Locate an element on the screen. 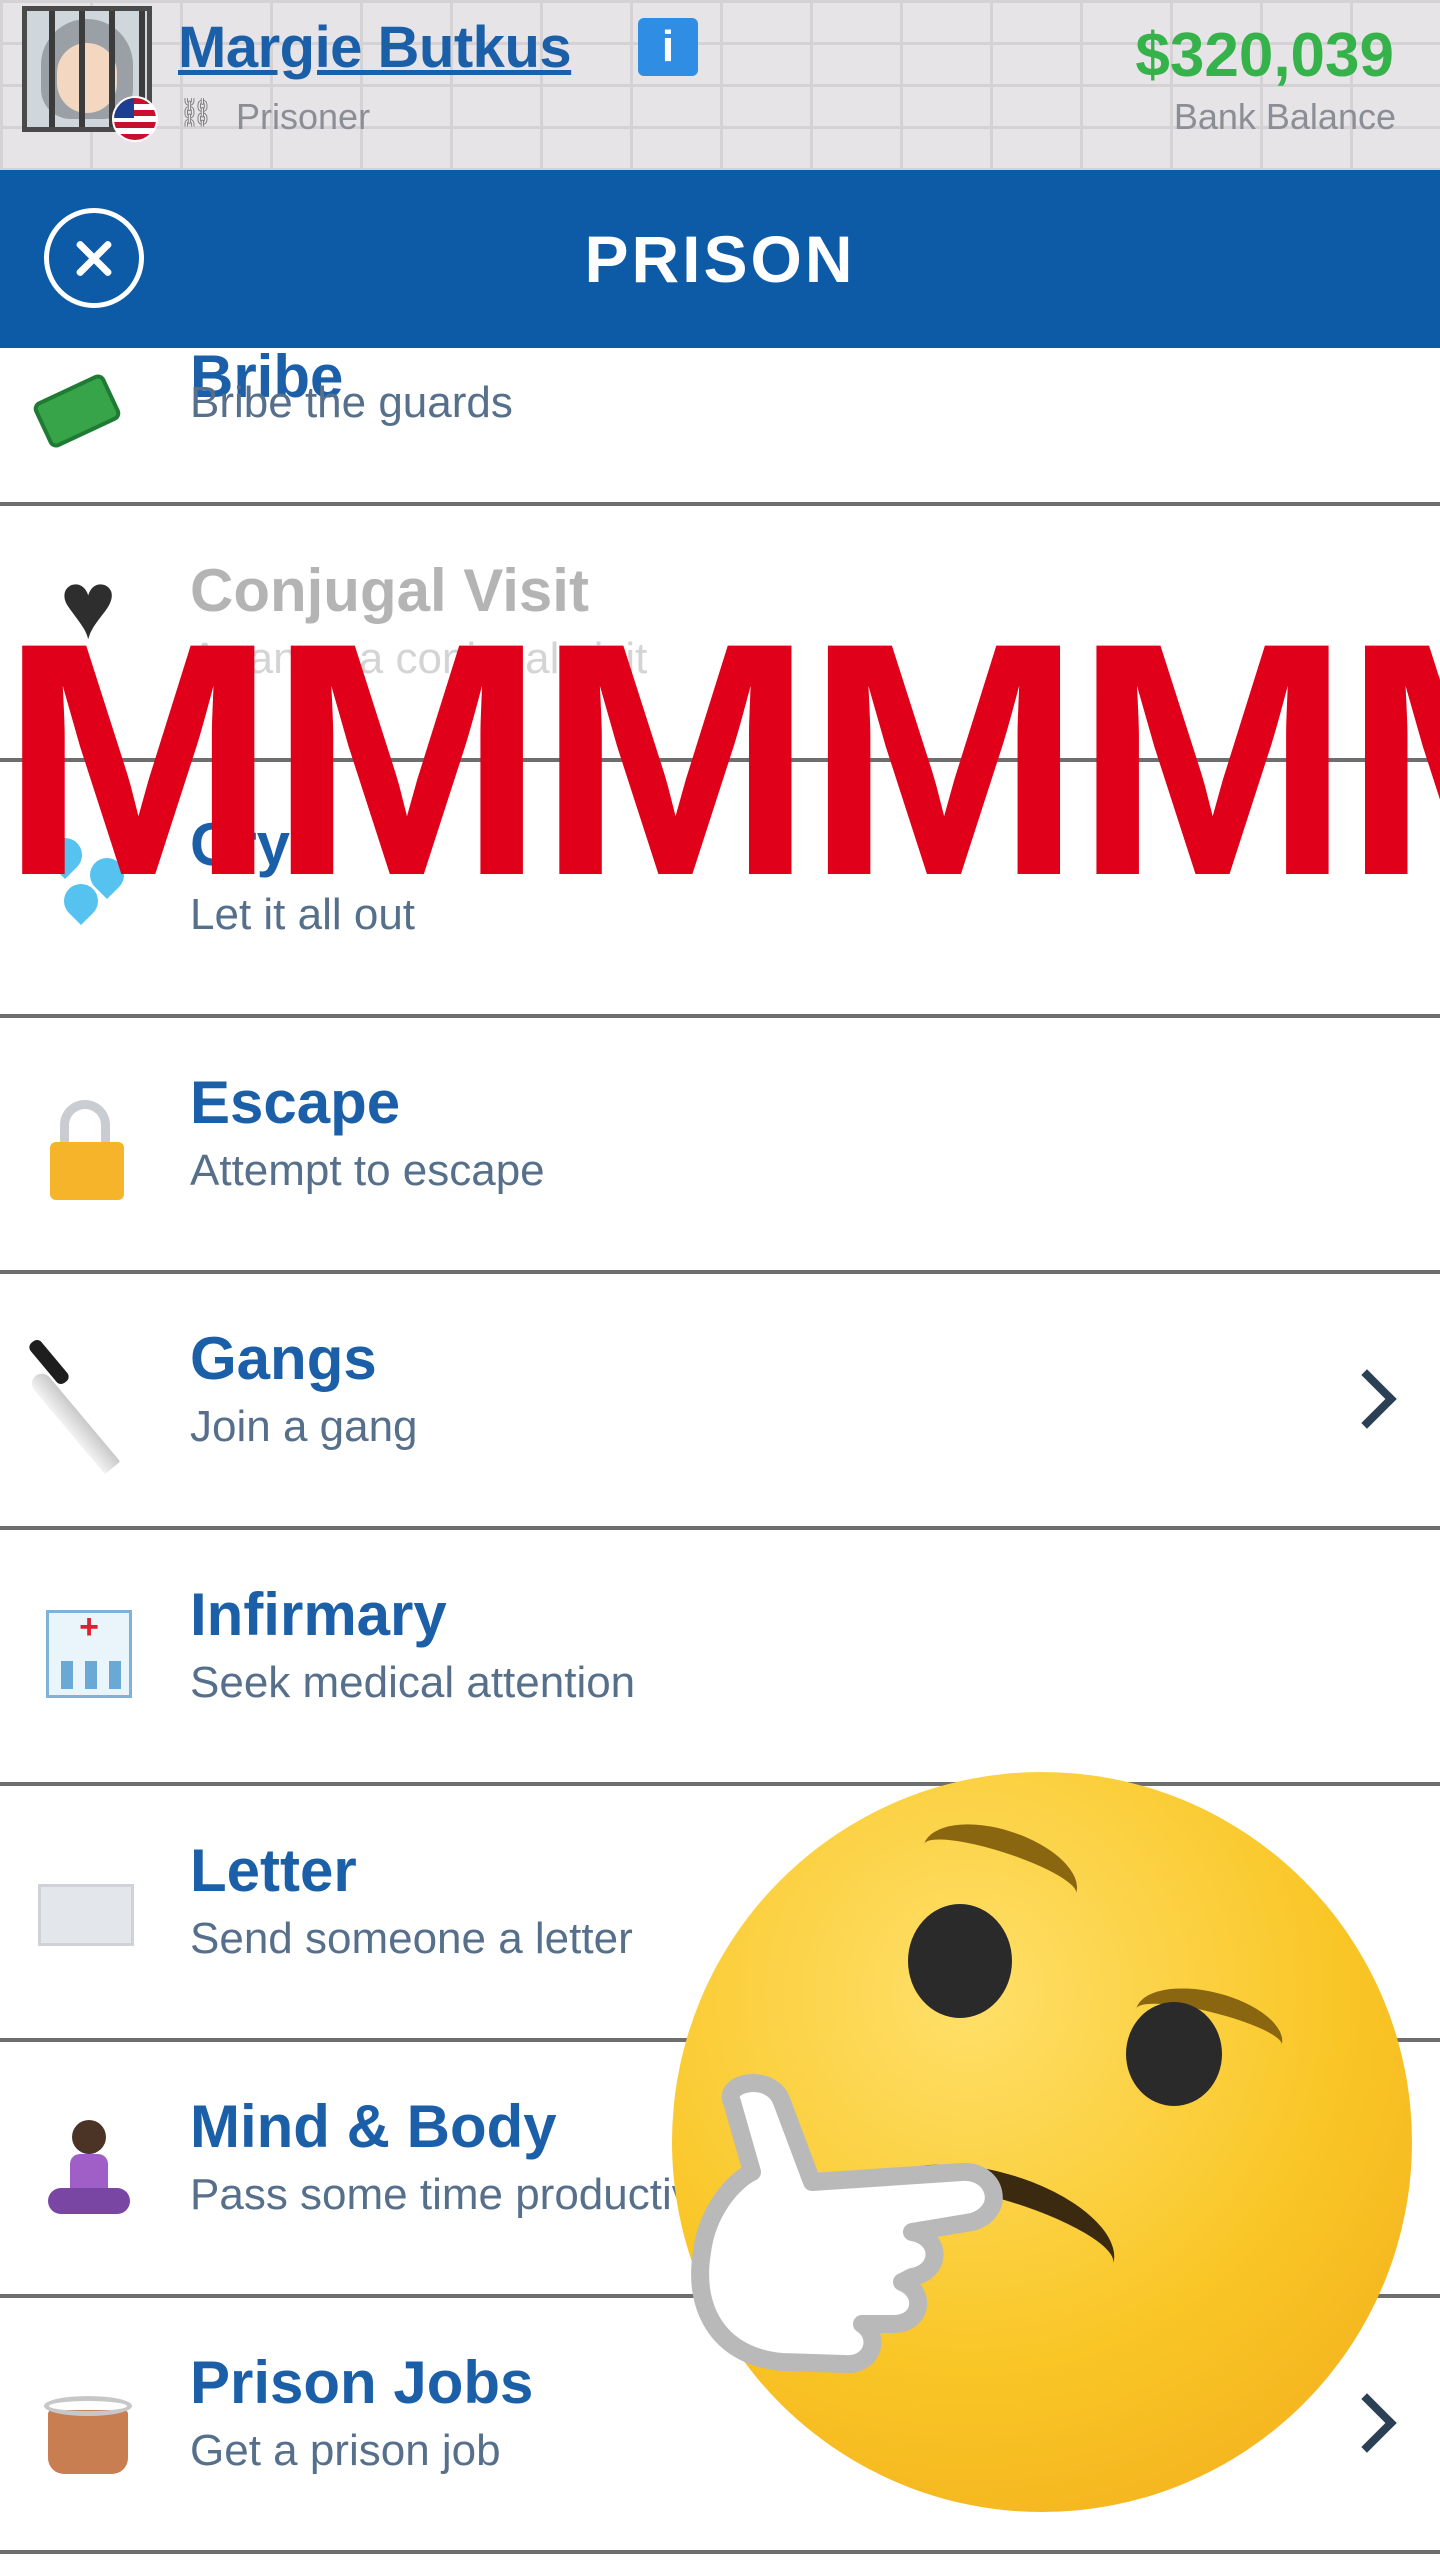 The image size is (1440, 2560). title-bar: PRISON is located at coordinates (720, 259).